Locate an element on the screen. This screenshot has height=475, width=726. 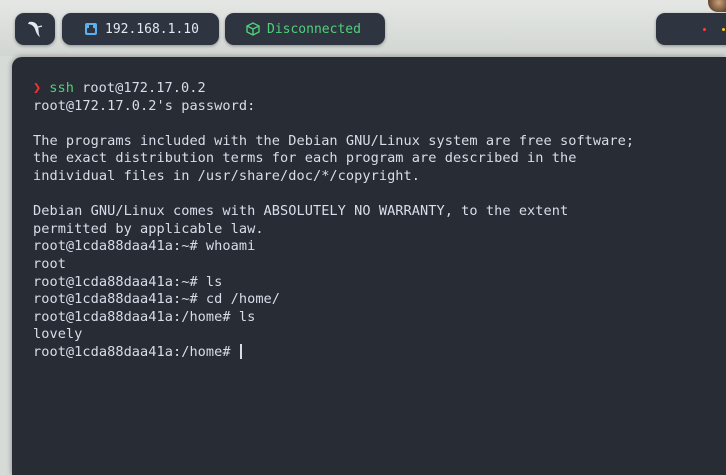
avatar is located at coordinates (717, 6).